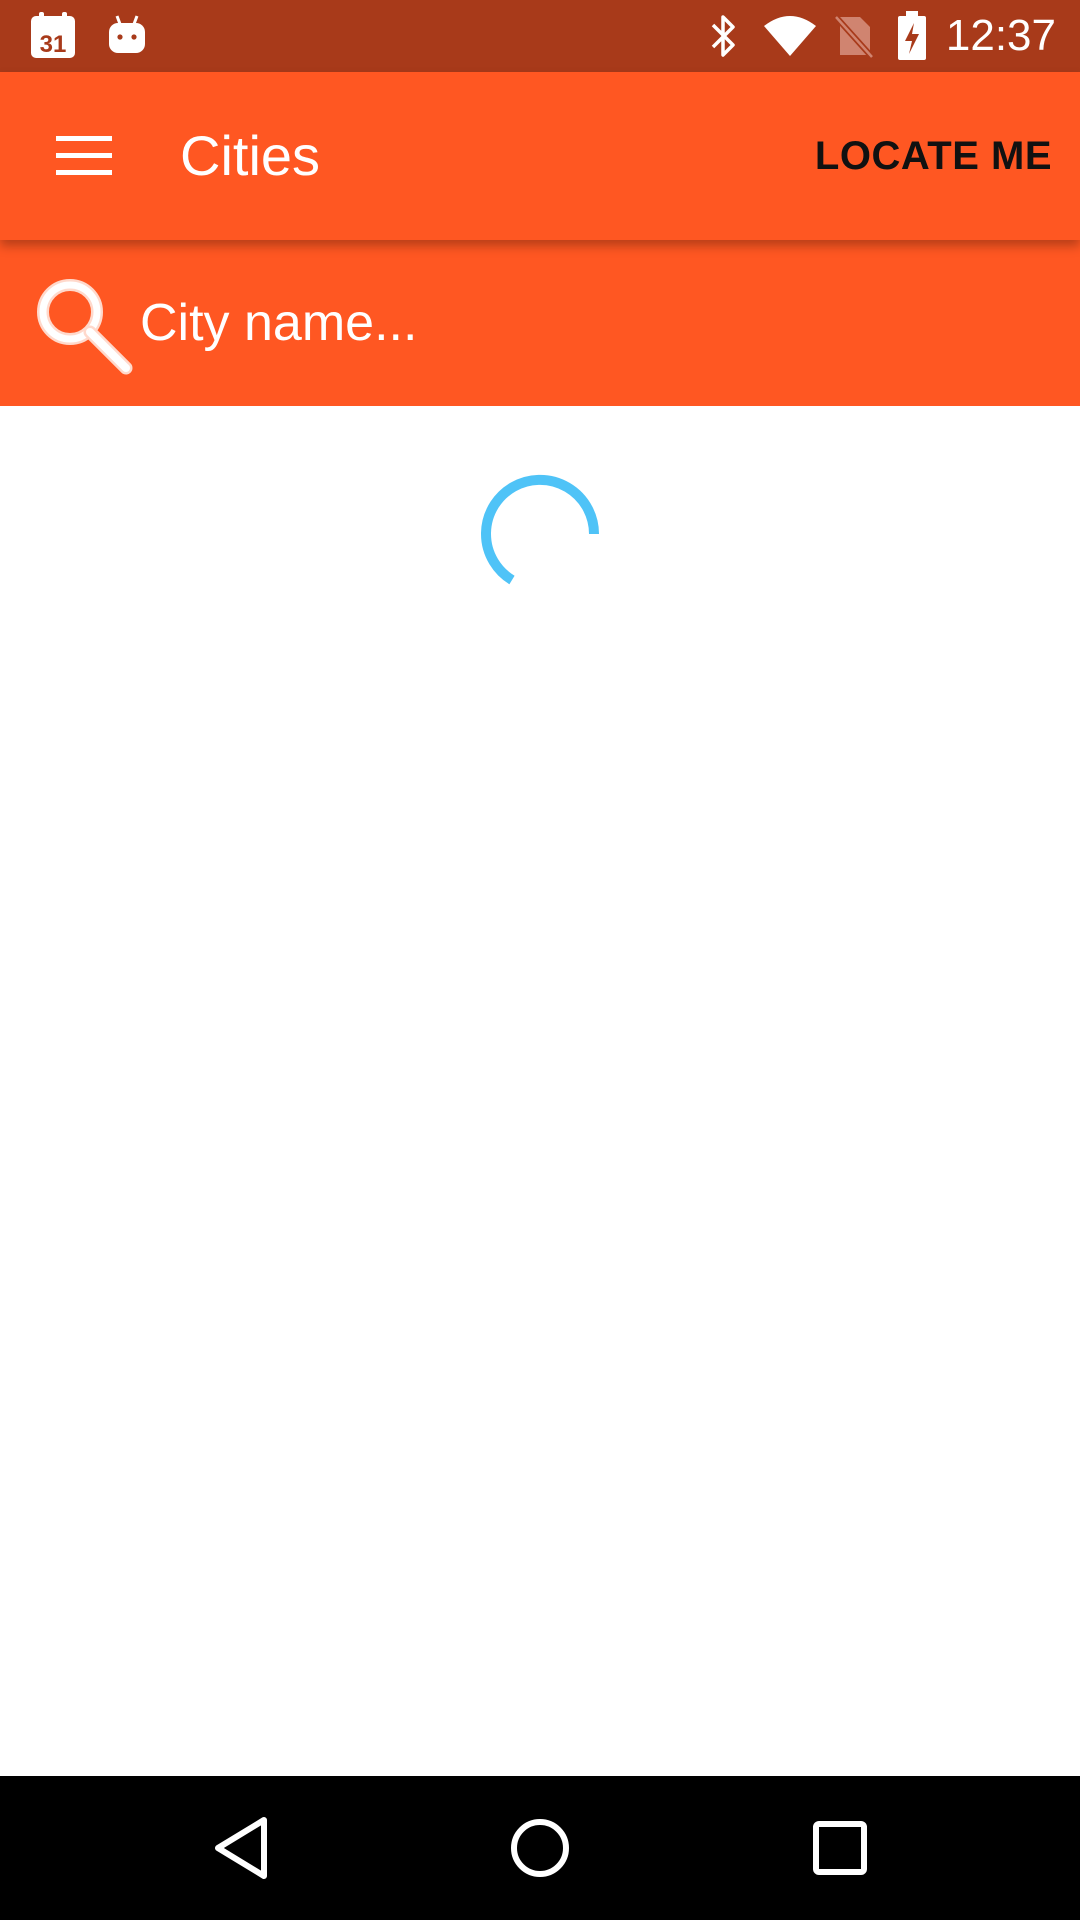 This screenshot has width=1080, height=1920. What do you see at coordinates (540, 36) in the screenshot?
I see `status-bar: 31 12:37` at bounding box center [540, 36].